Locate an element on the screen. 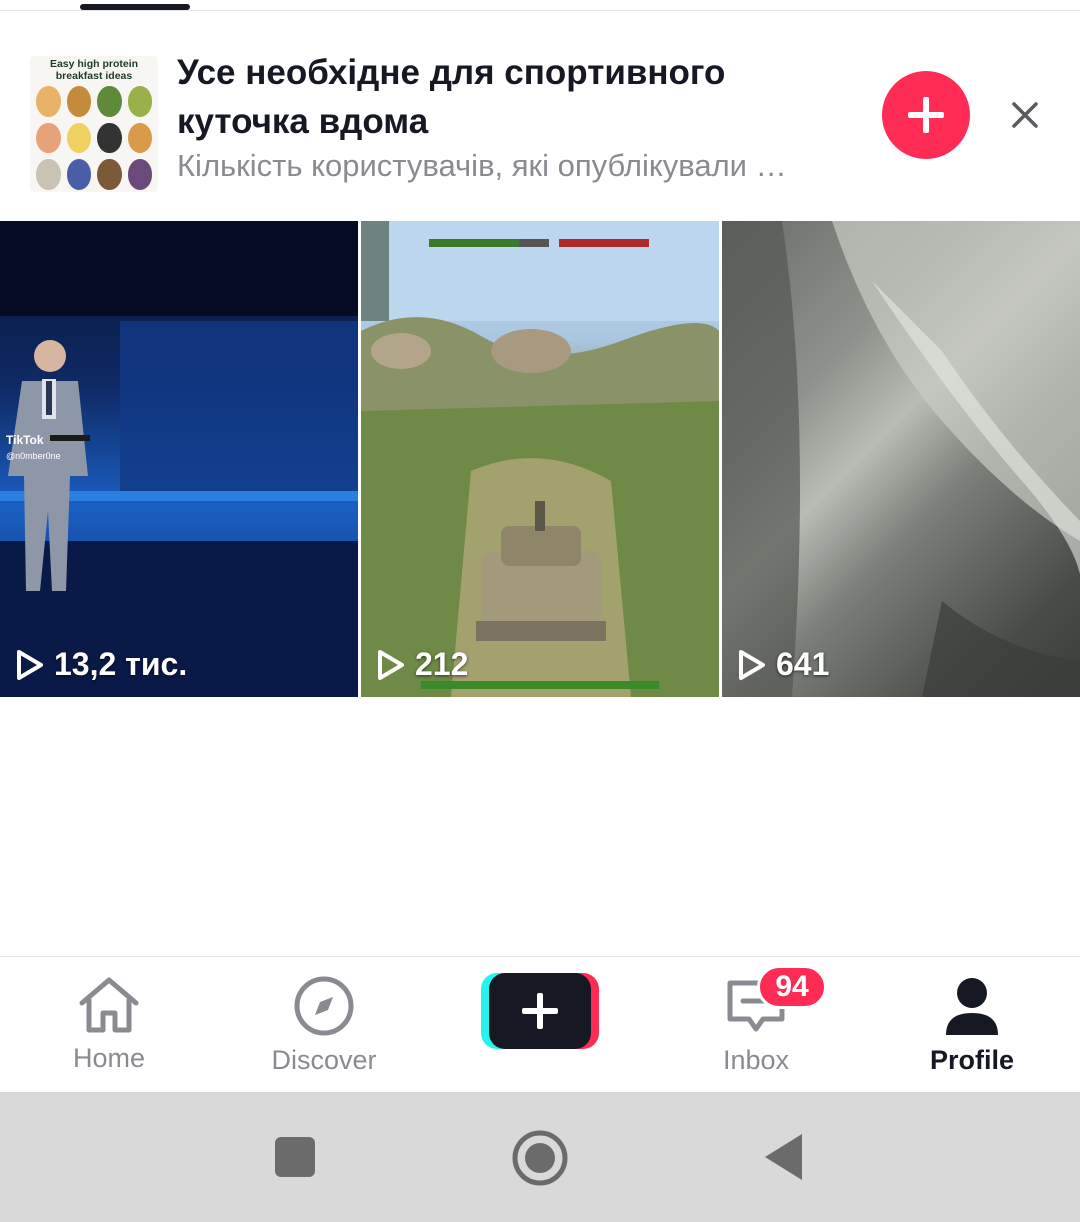  inbox-badge: 94 is located at coordinates (792, 987).